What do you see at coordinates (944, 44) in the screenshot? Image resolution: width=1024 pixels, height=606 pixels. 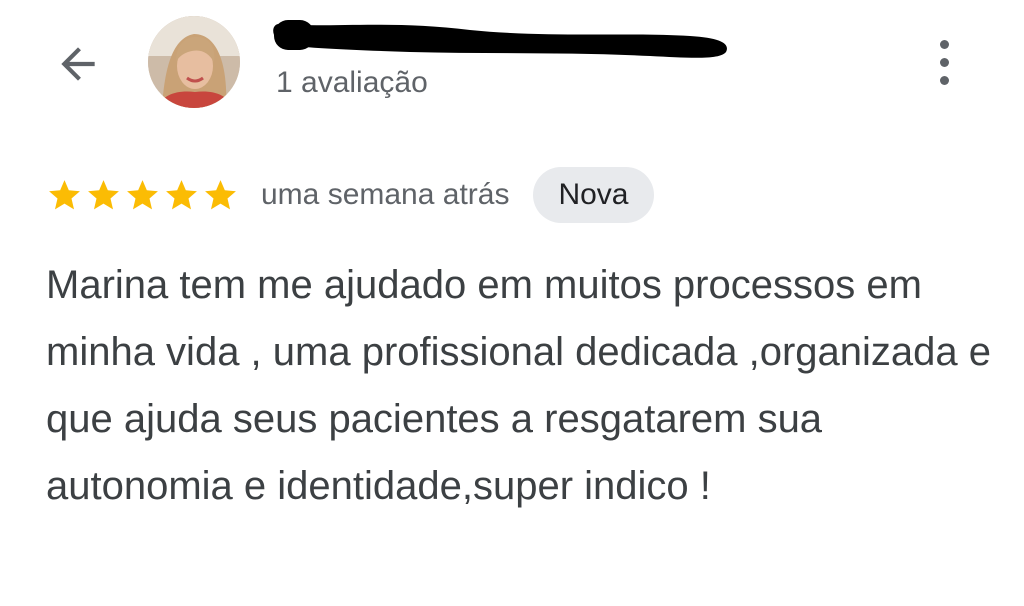 I see `more-vert-icon-dot-top` at bounding box center [944, 44].